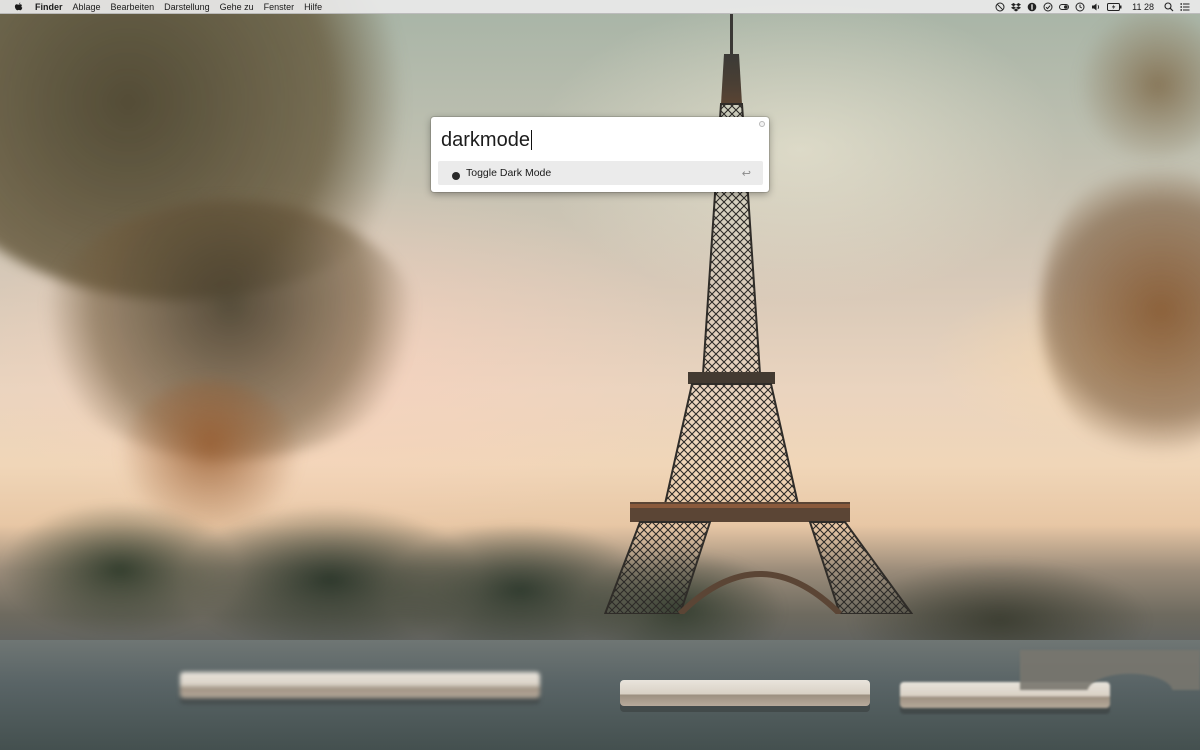  Describe the element at coordinates (1000, 7) in the screenshot. I see `do-not-disturb-icon` at that location.